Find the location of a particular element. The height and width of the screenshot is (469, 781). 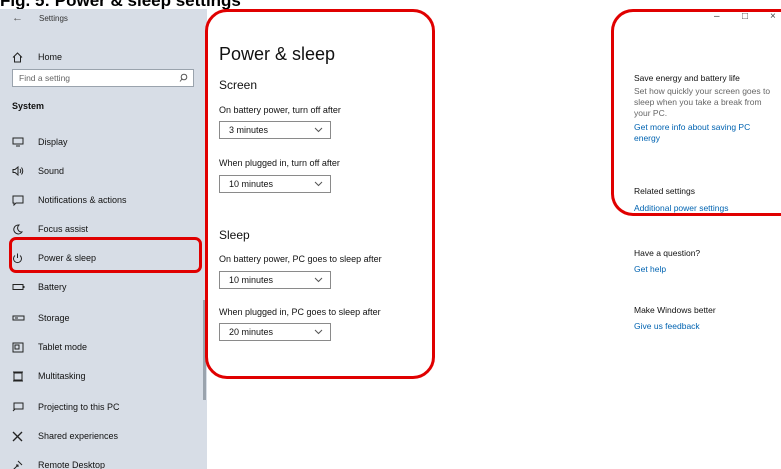

sidebar-item-multitasking: Multitasking is located at coordinates (49, 376).